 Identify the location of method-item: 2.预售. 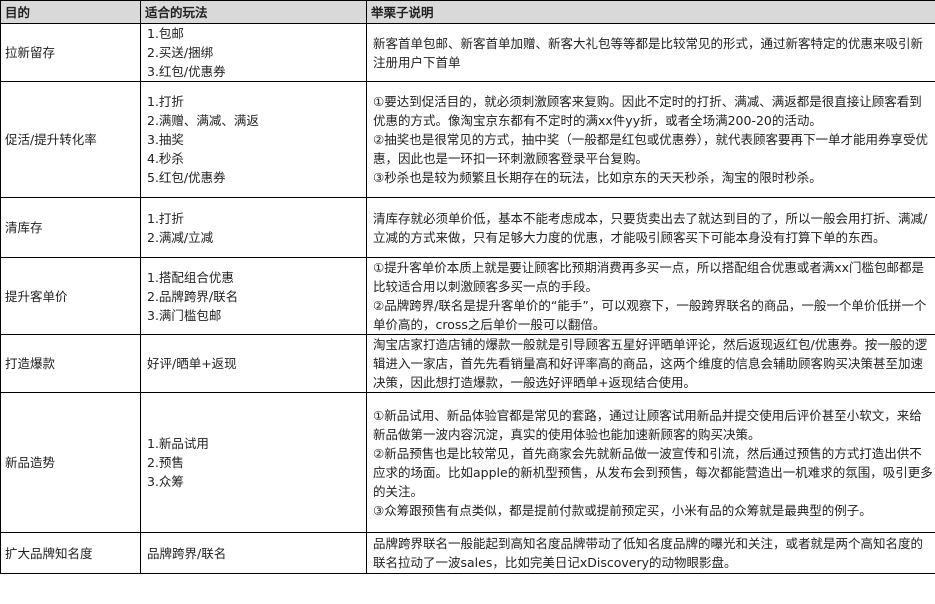
(165, 462).